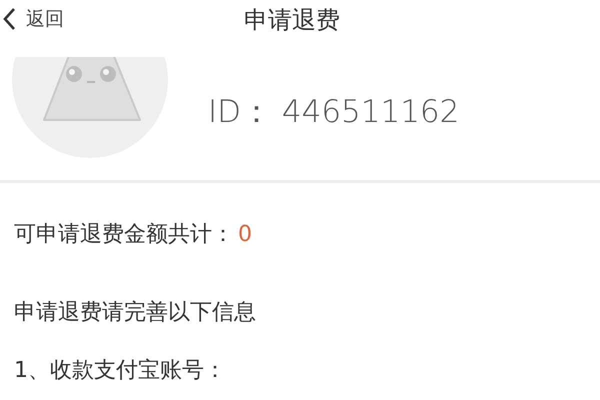  I want to click on user-id: ID： 446511162, so click(334, 112).